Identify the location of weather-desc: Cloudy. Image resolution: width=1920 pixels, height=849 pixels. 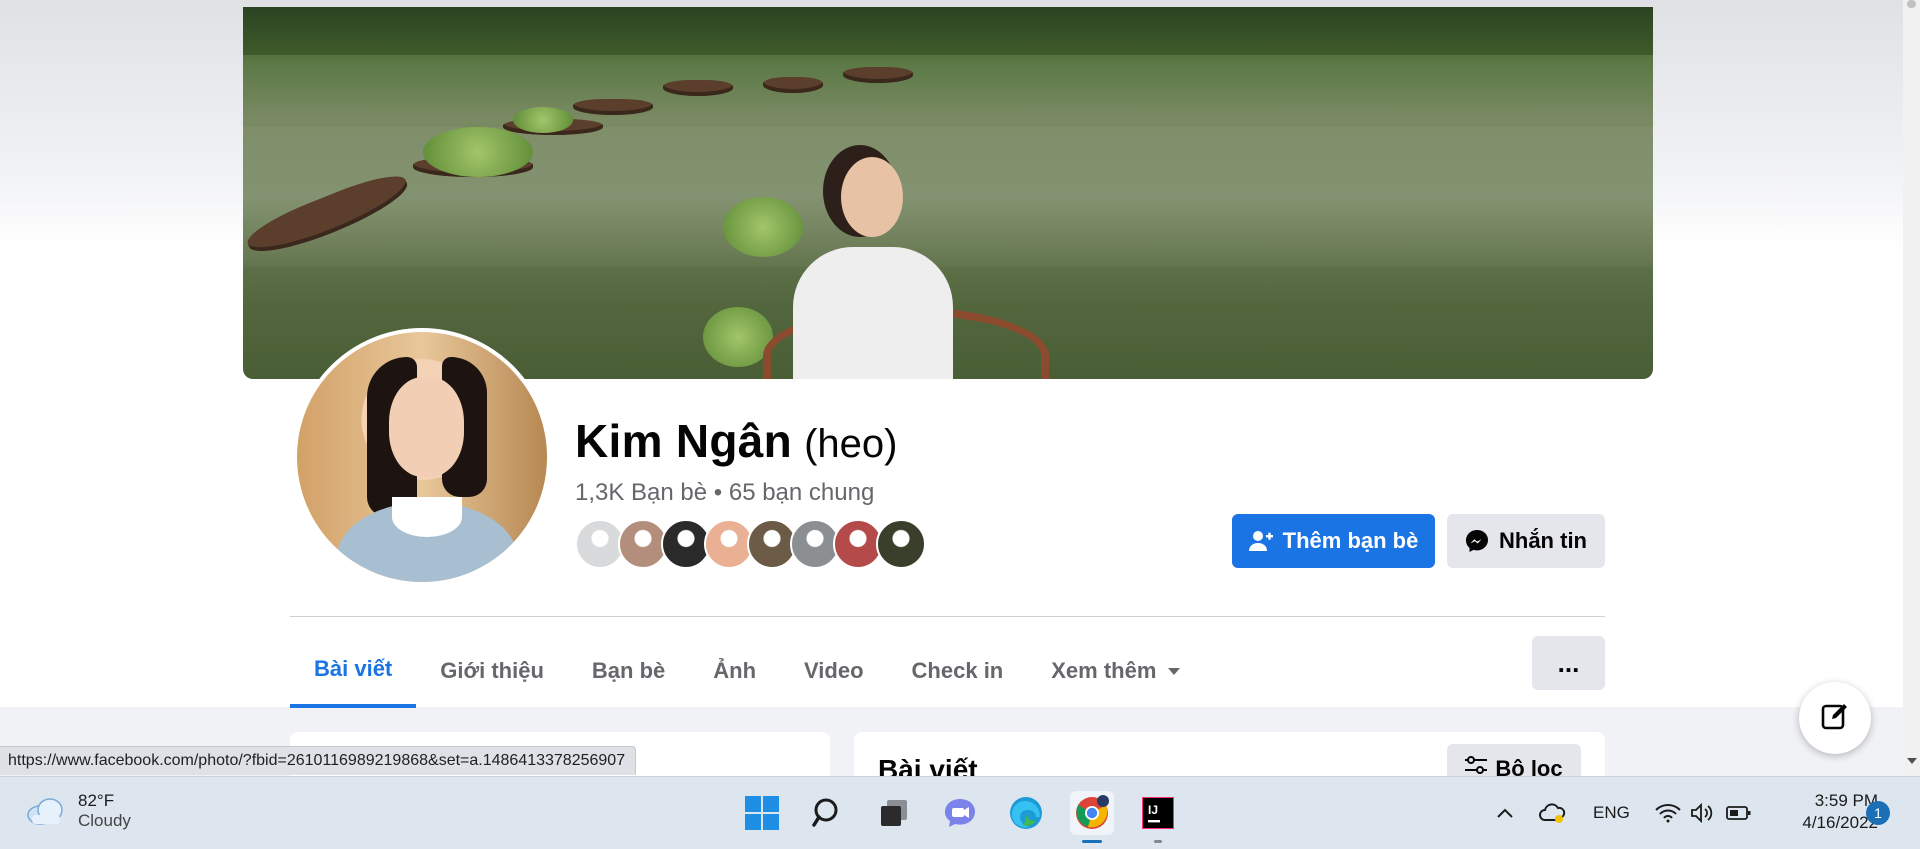
(104, 820).